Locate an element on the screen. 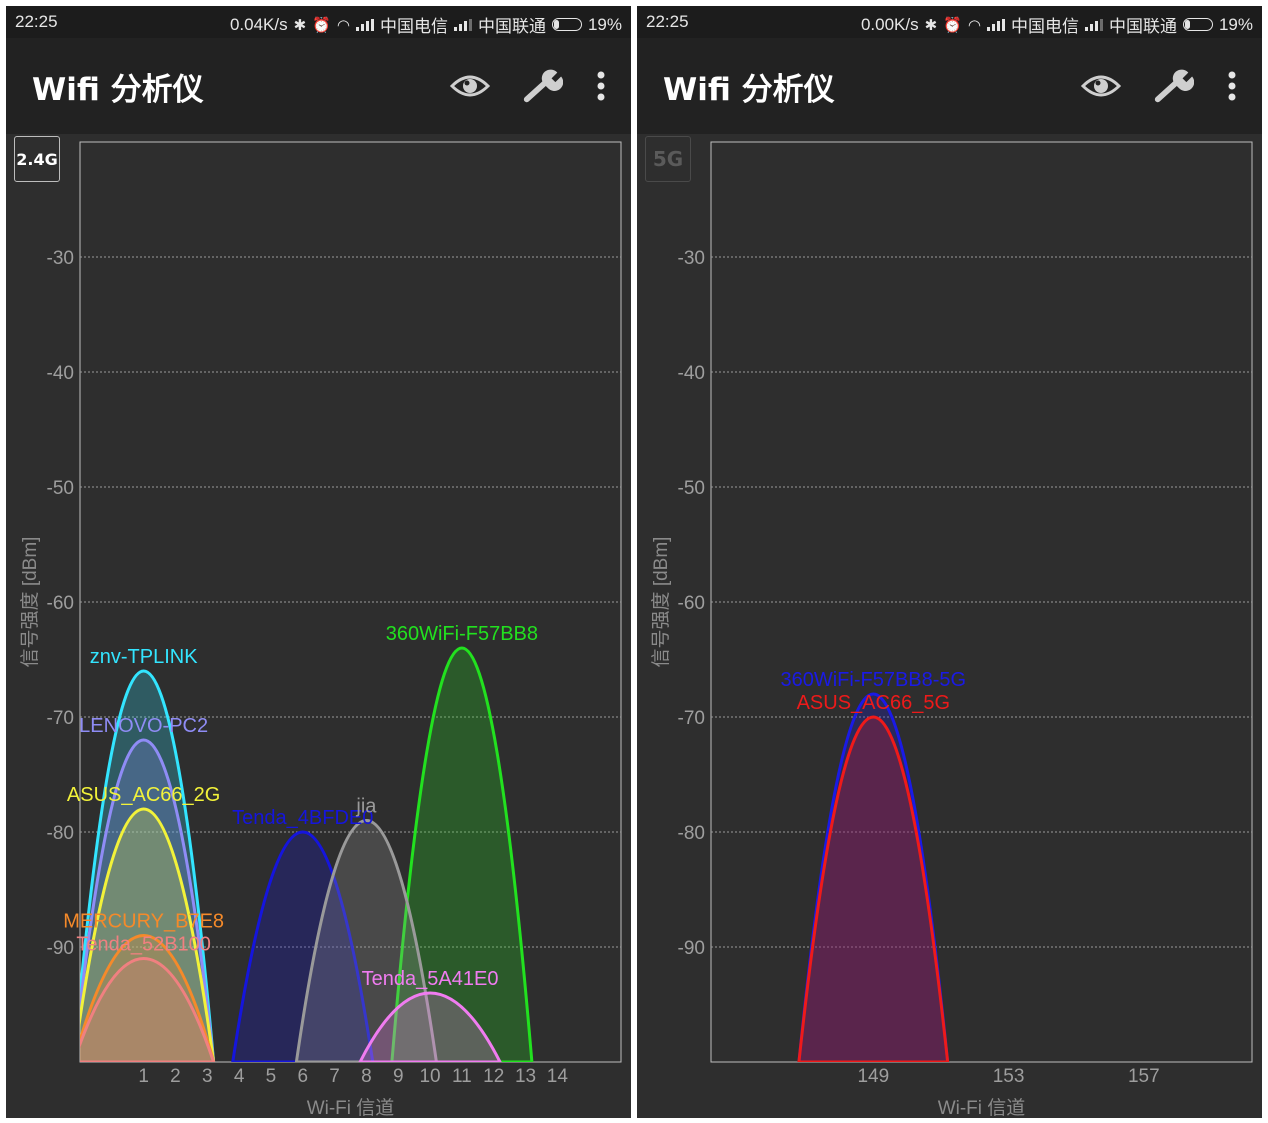  network-label: Tenda_52B100 is located at coordinates (143, 945).